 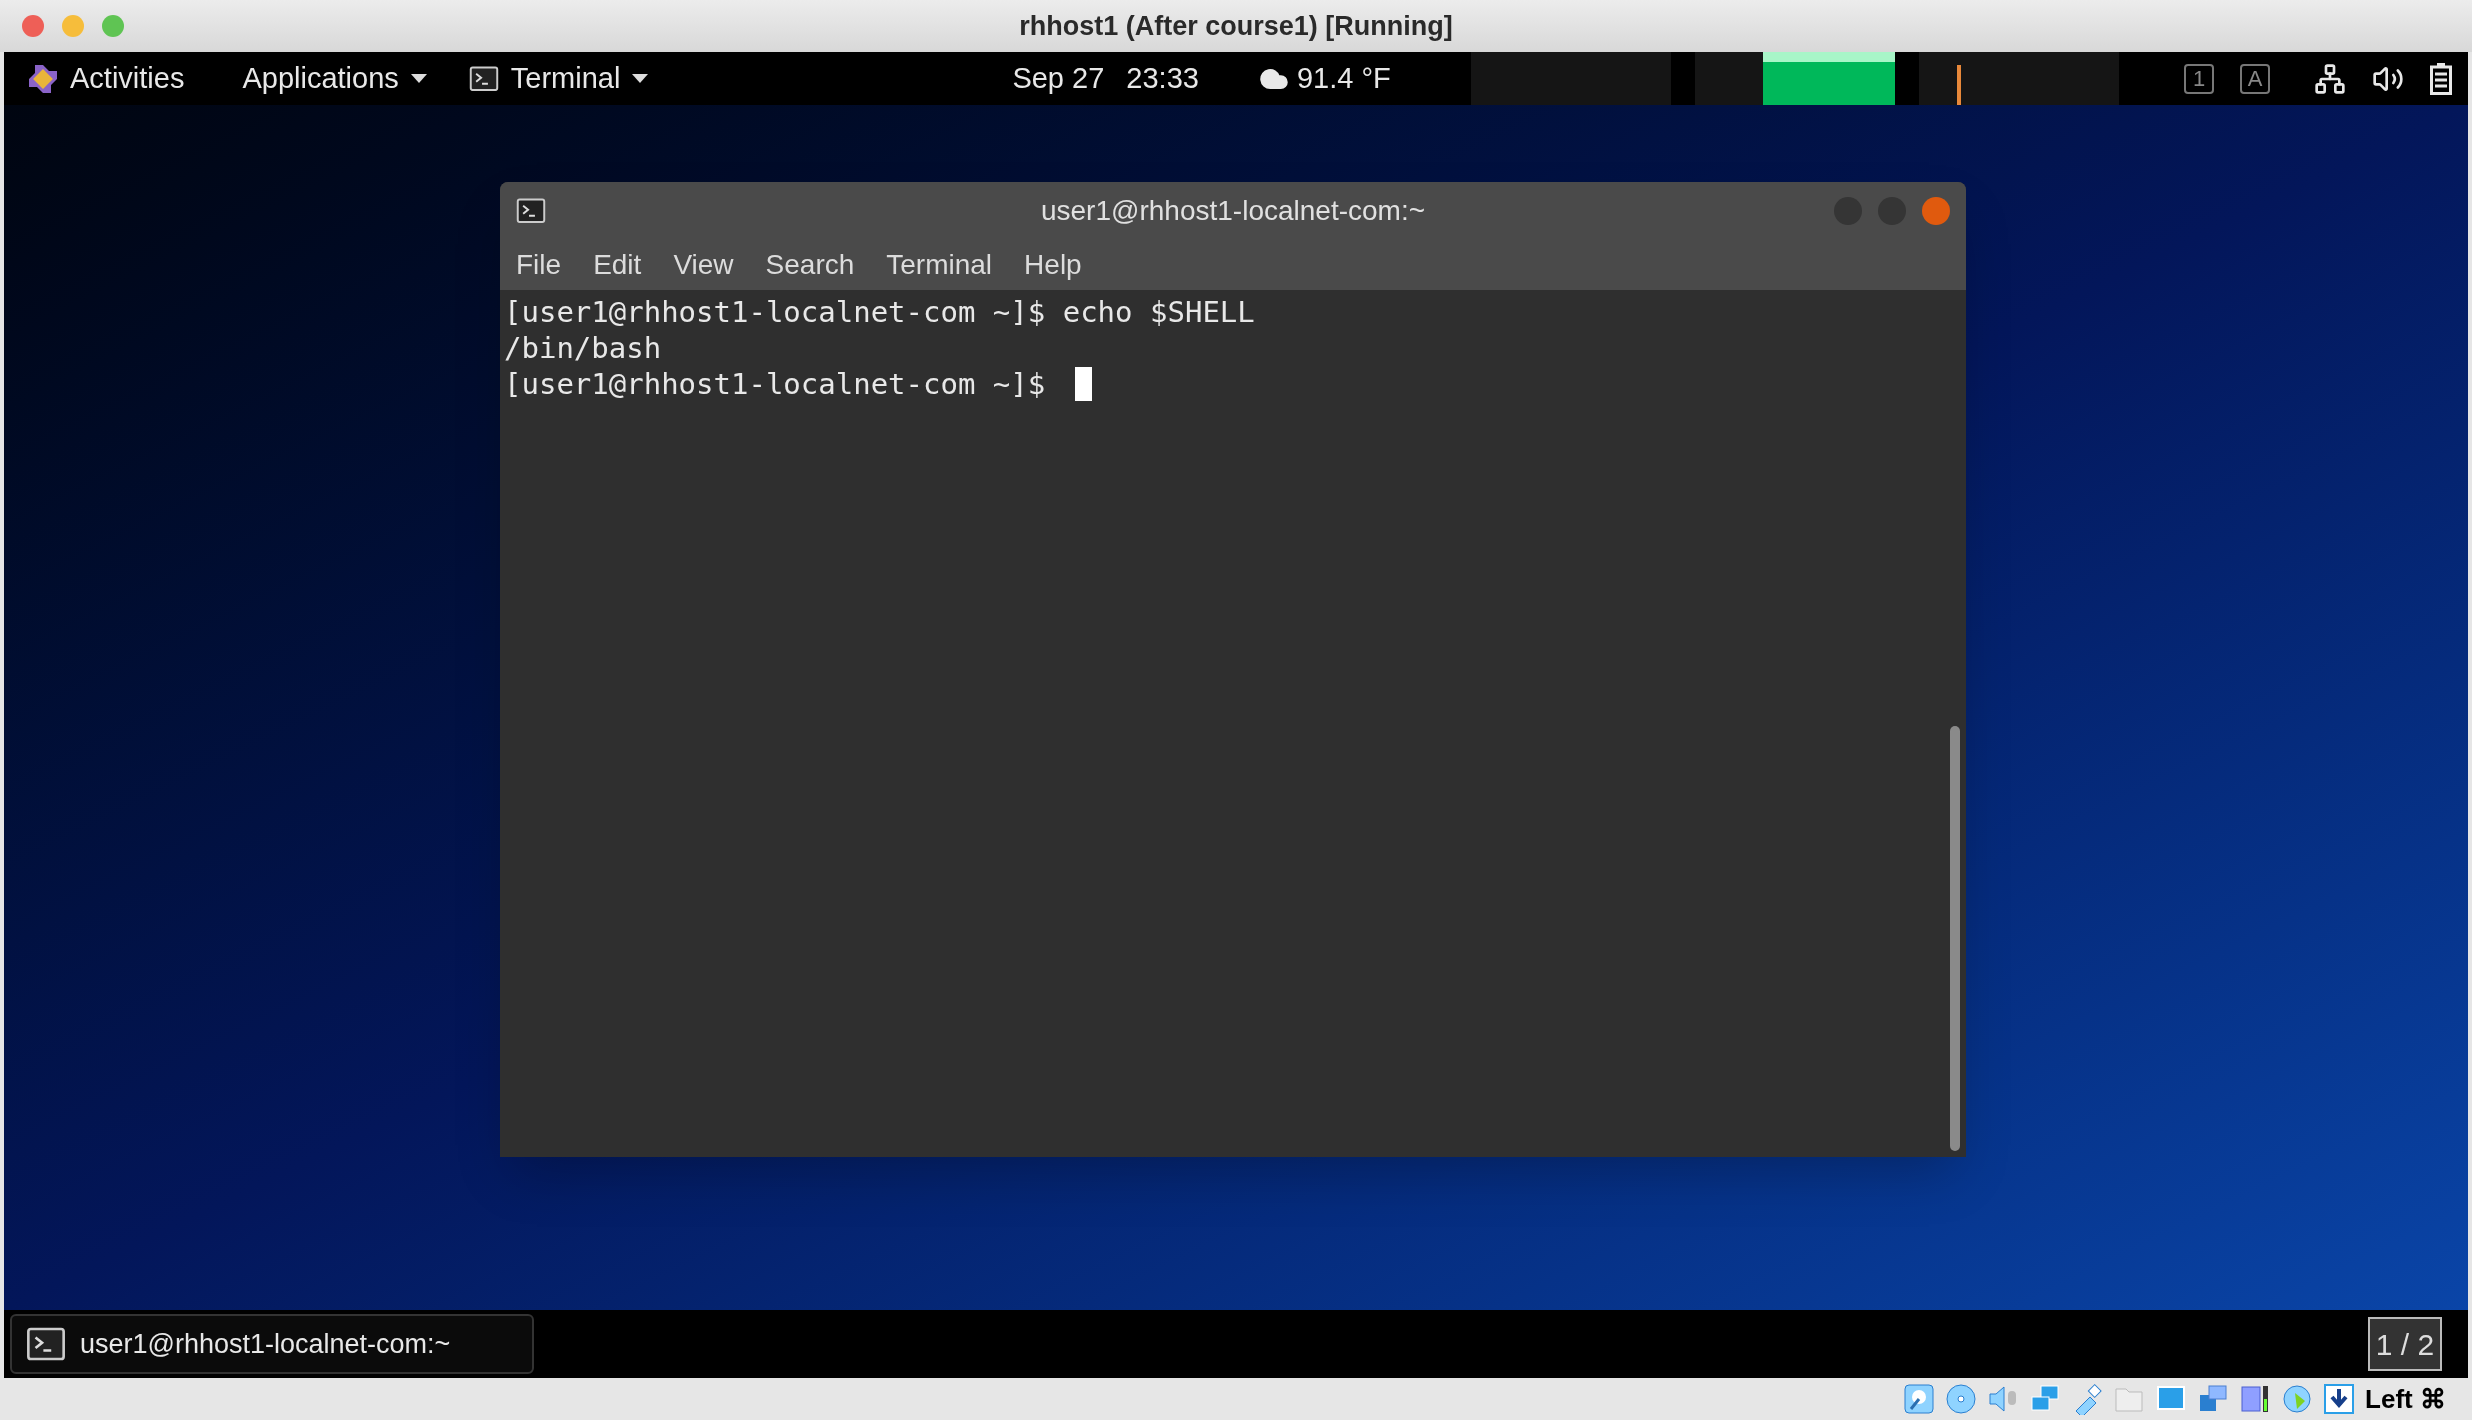 I want to click on logo-icon, so click(x=43, y=78).